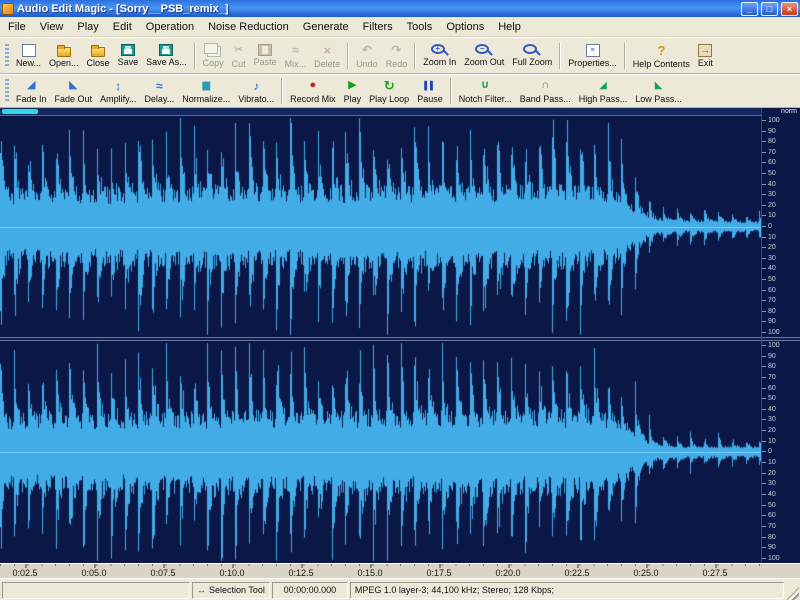 The image size is (800, 600). Describe the element at coordinates (430, 91) in the screenshot. I see `toolbar-button-pause: ▌▌ Pause` at that location.